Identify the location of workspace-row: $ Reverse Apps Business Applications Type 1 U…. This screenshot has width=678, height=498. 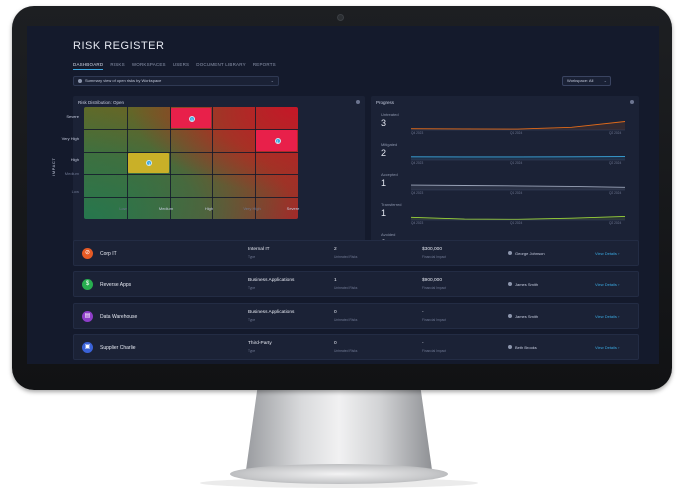
(356, 284).